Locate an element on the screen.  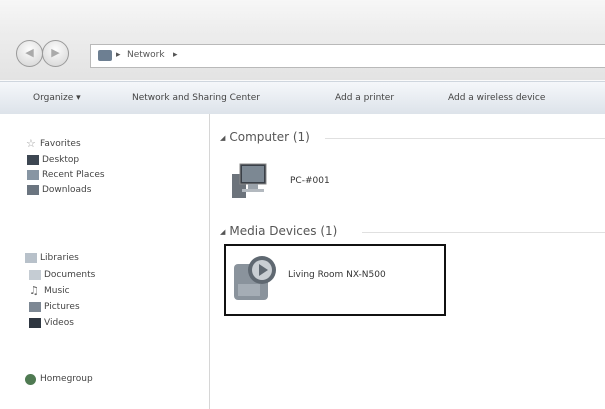
downloads-icon is located at coordinates (33, 190).